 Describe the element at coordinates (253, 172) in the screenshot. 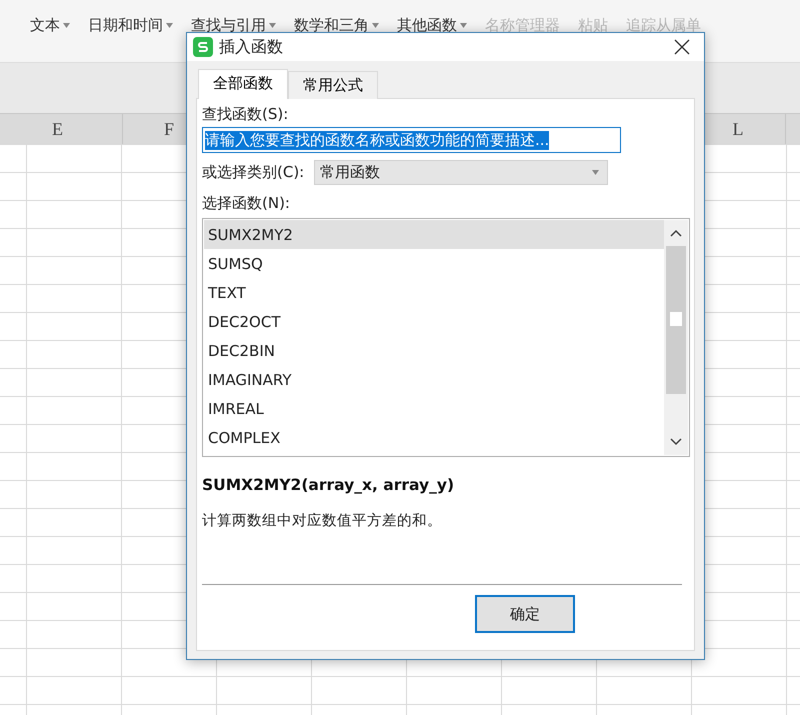

I see `category-label: 或选择类别(C):` at that location.